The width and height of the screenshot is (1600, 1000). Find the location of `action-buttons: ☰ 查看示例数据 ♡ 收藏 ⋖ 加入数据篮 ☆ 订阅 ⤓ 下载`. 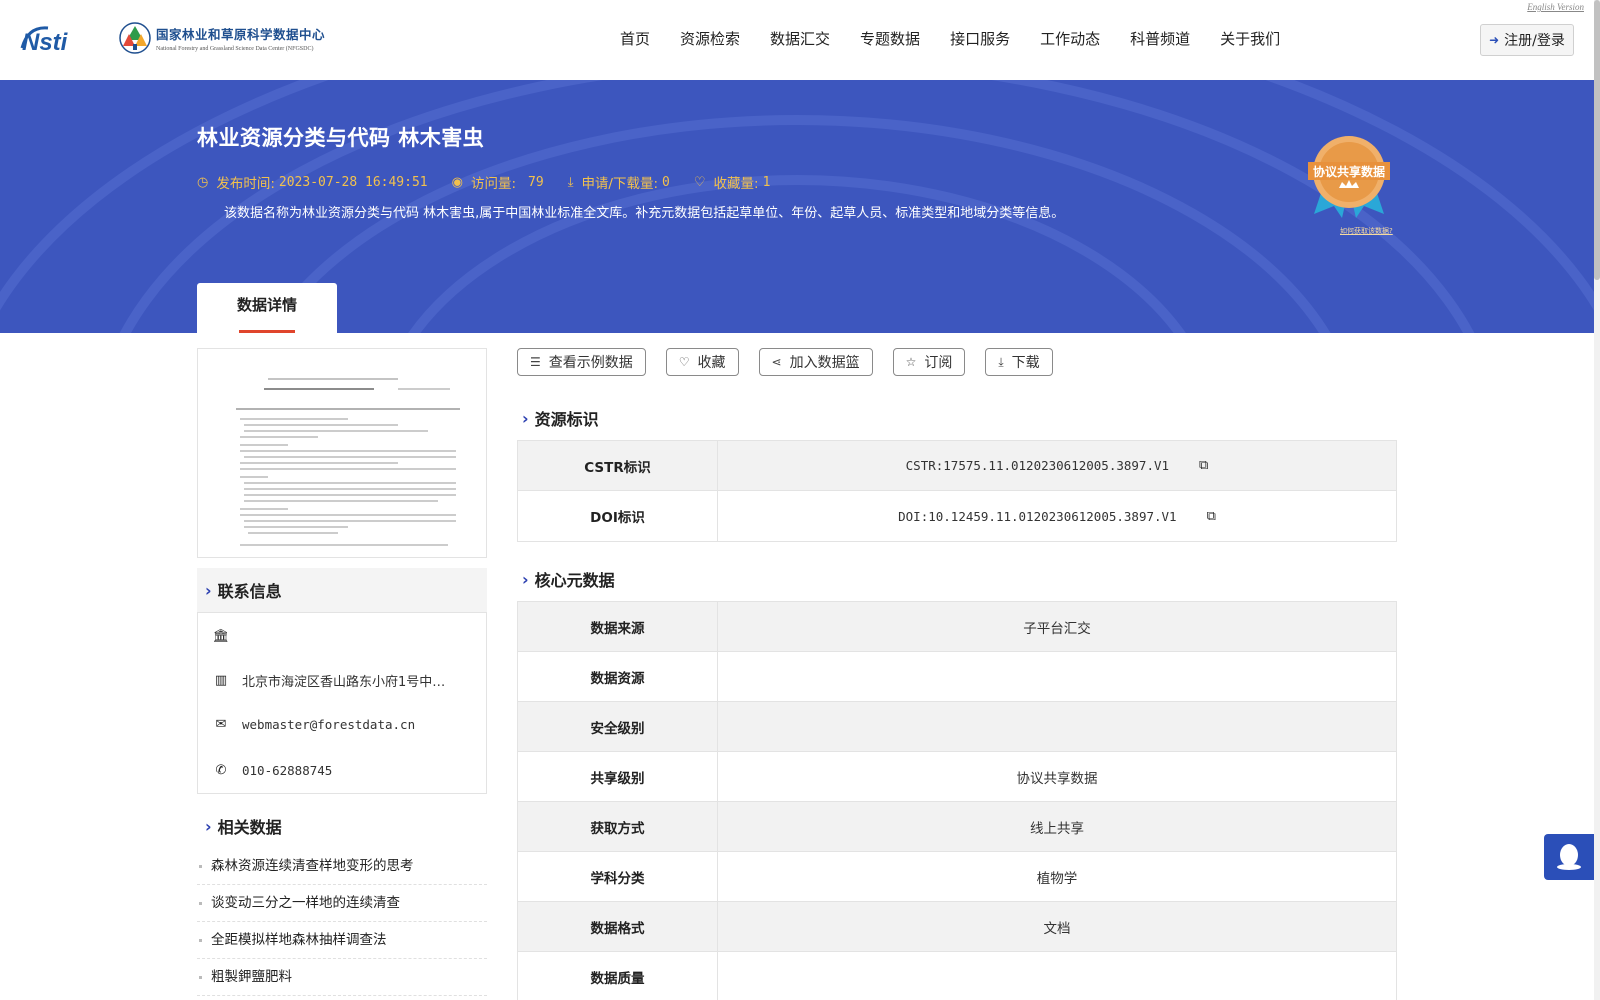

action-buttons: ☰ 查看示例数据 ♡ 收藏 ⋖ 加入数据篮 ☆ 订阅 ⤓ 下载 is located at coordinates (795, 362).